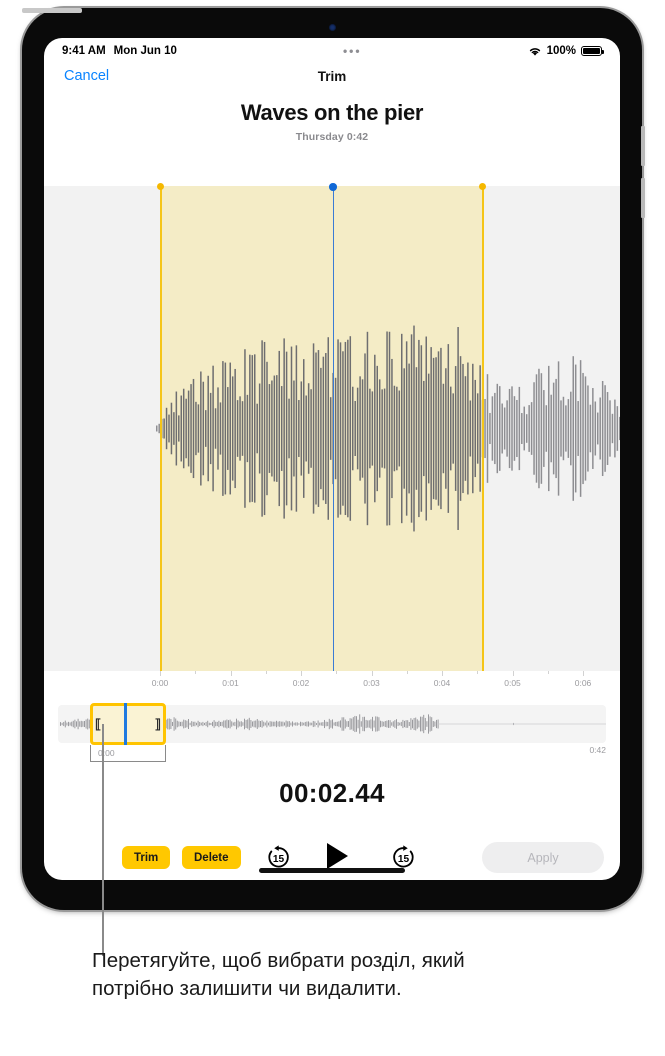 The height and width of the screenshot is (1056, 665). Describe the element at coordinates (332, 685) in the screenshot. I see `time-ruler: 0:00 0:01 0:02 0:03 0:04 0:05 0:06` at that location.